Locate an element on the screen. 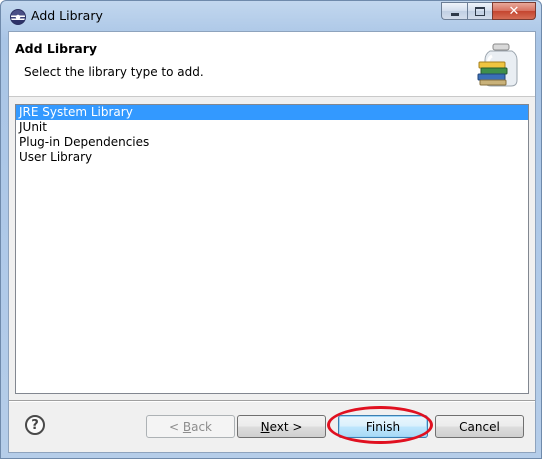 The image size is (542, 459). page-description: Select the library type to add. is located at coordinates (114, 72).